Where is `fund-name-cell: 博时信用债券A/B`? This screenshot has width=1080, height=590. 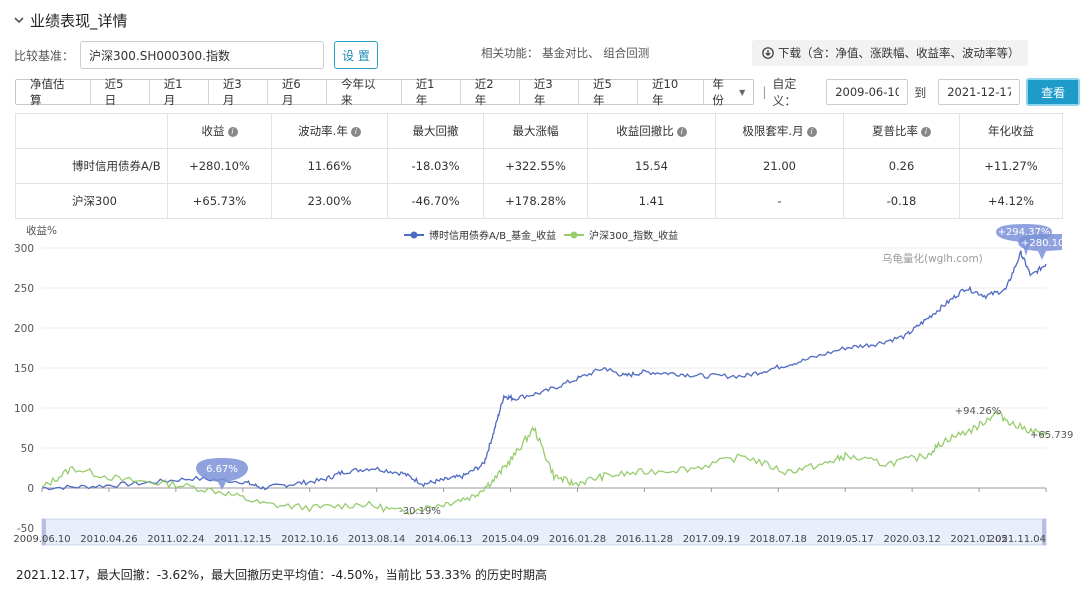
fund-name-cell: 博时信用债券A/B is located at coordinates (91, 166).